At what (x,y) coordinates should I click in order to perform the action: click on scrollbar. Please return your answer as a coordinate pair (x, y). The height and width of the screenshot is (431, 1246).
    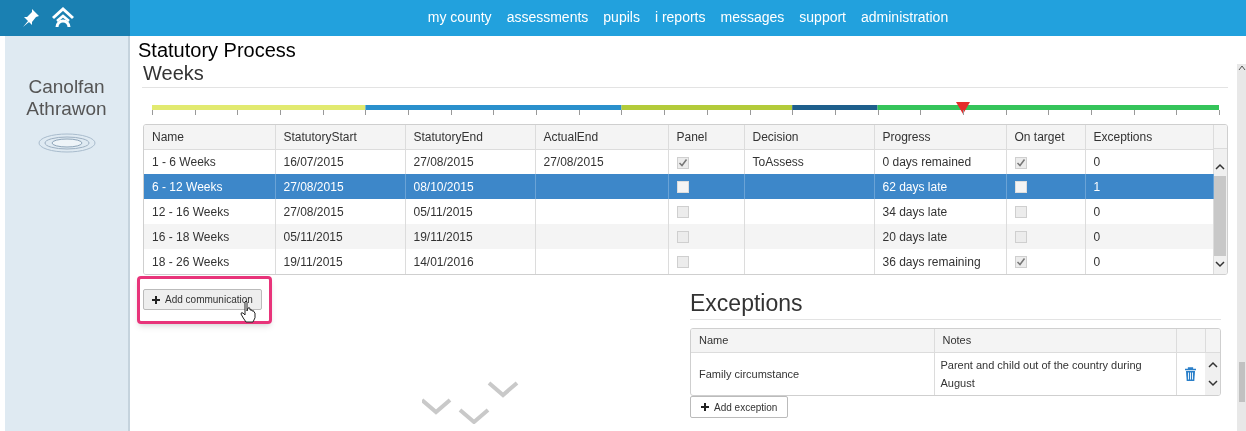
    Looking at the image, I should click on (1241, 247).